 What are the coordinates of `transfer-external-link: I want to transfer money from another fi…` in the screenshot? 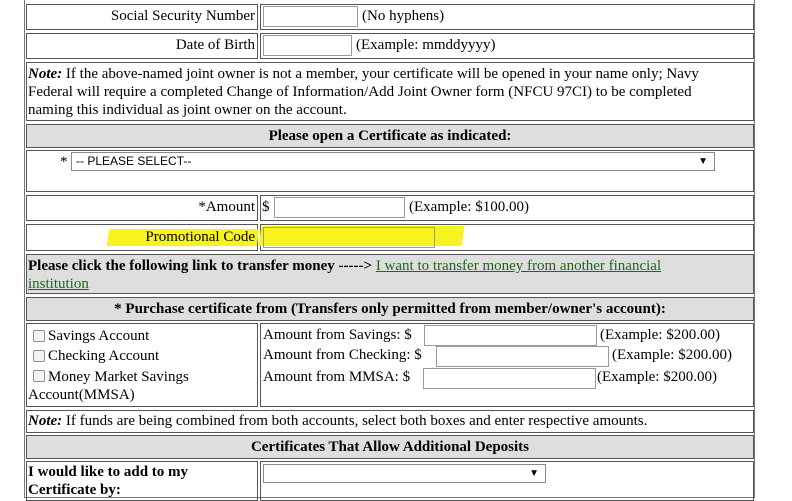 It's located at (518, 266).